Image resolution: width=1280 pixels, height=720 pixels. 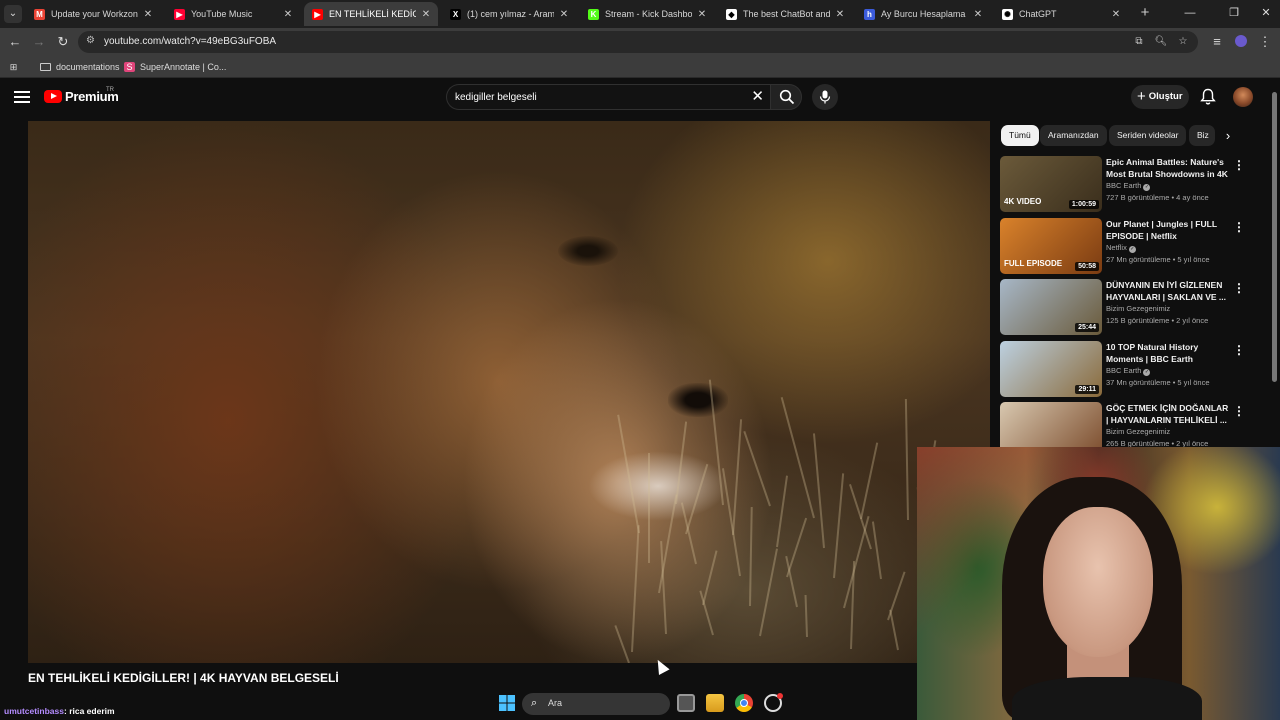 I want to click on tab-title: Stream - Kick Dashboard, so click(x=648, y=14).